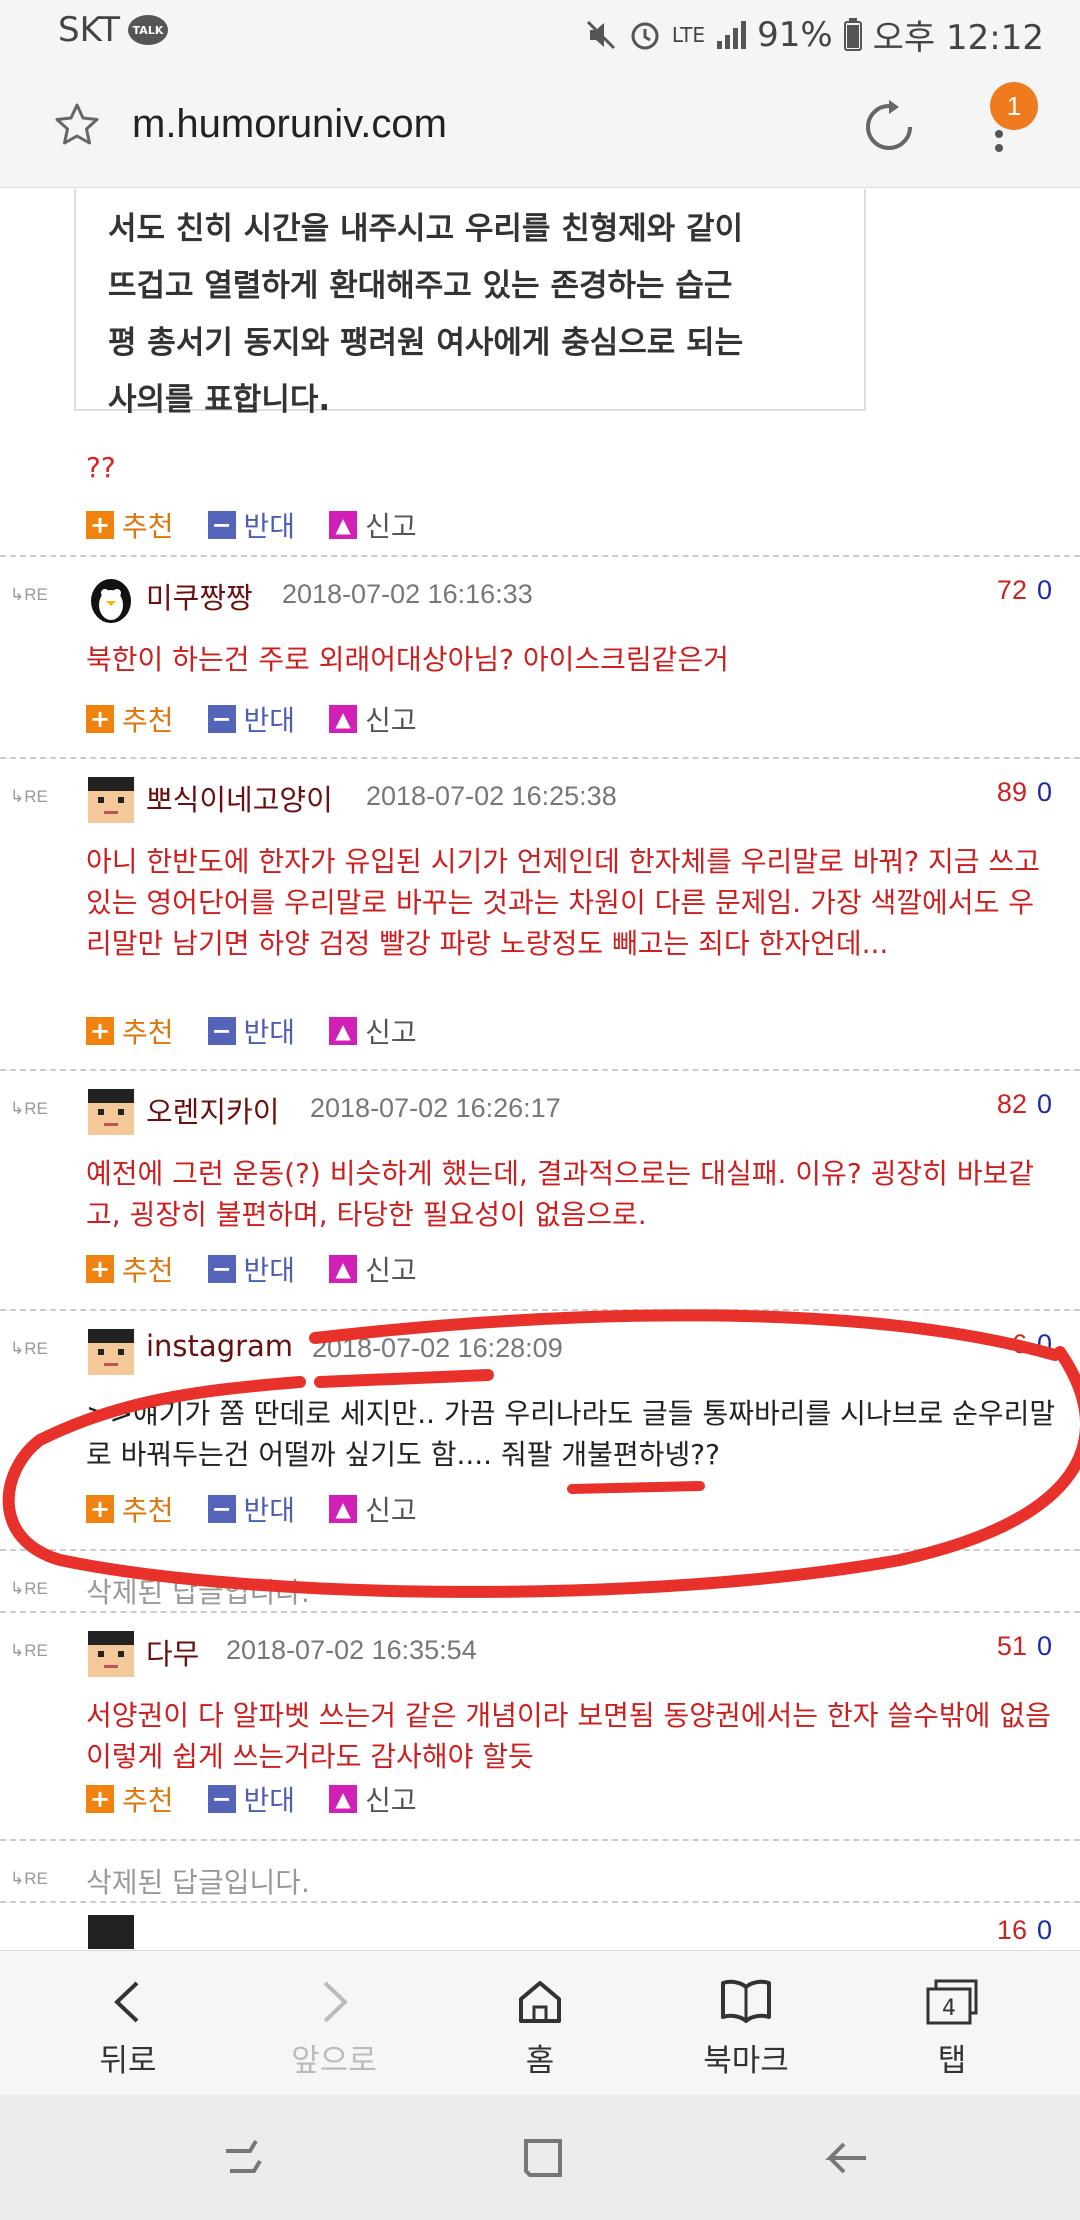 The image size is (1080, 2220). I want to click on bookmark-button: 북마크, so click(746, 2023).